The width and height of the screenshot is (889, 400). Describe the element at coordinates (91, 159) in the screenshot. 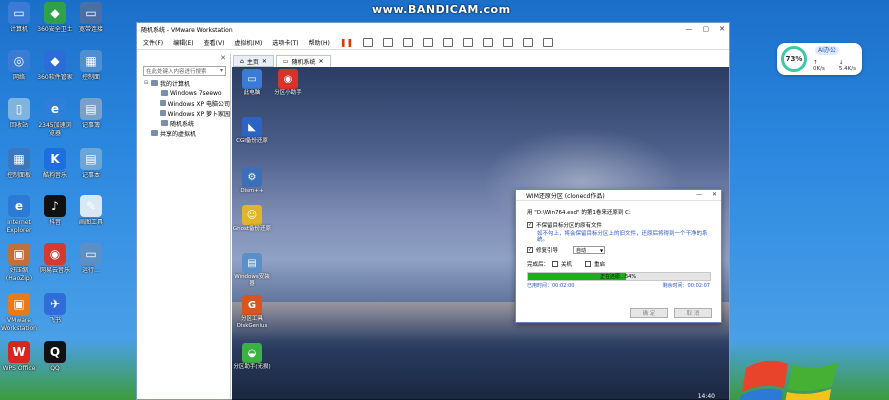

I see `notepad-icon: ▤` at that location.